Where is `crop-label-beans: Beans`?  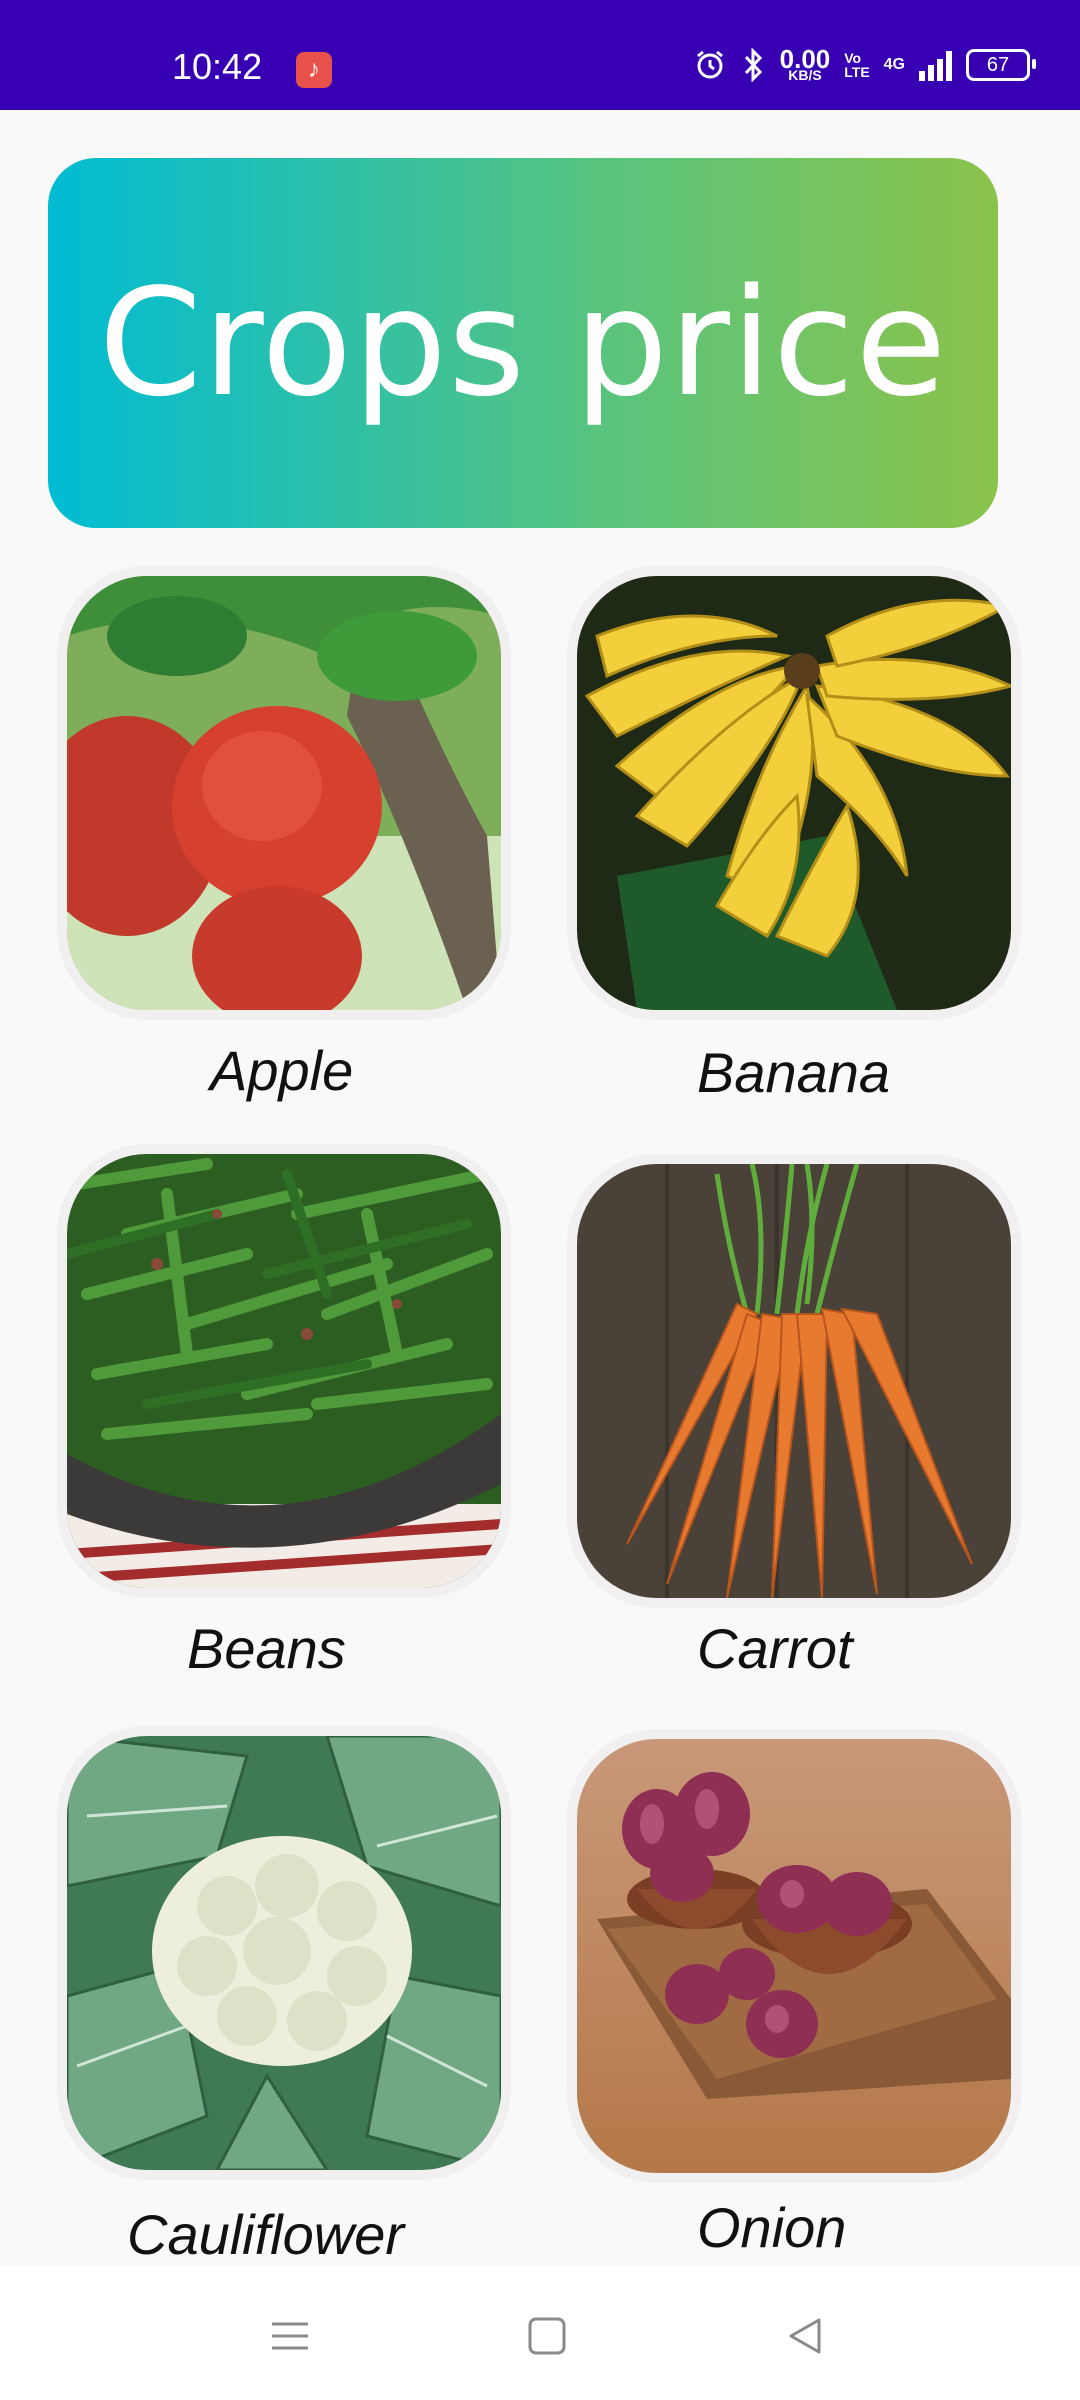 crop-label-beans: Beans is located at coordinates (266, 1648).